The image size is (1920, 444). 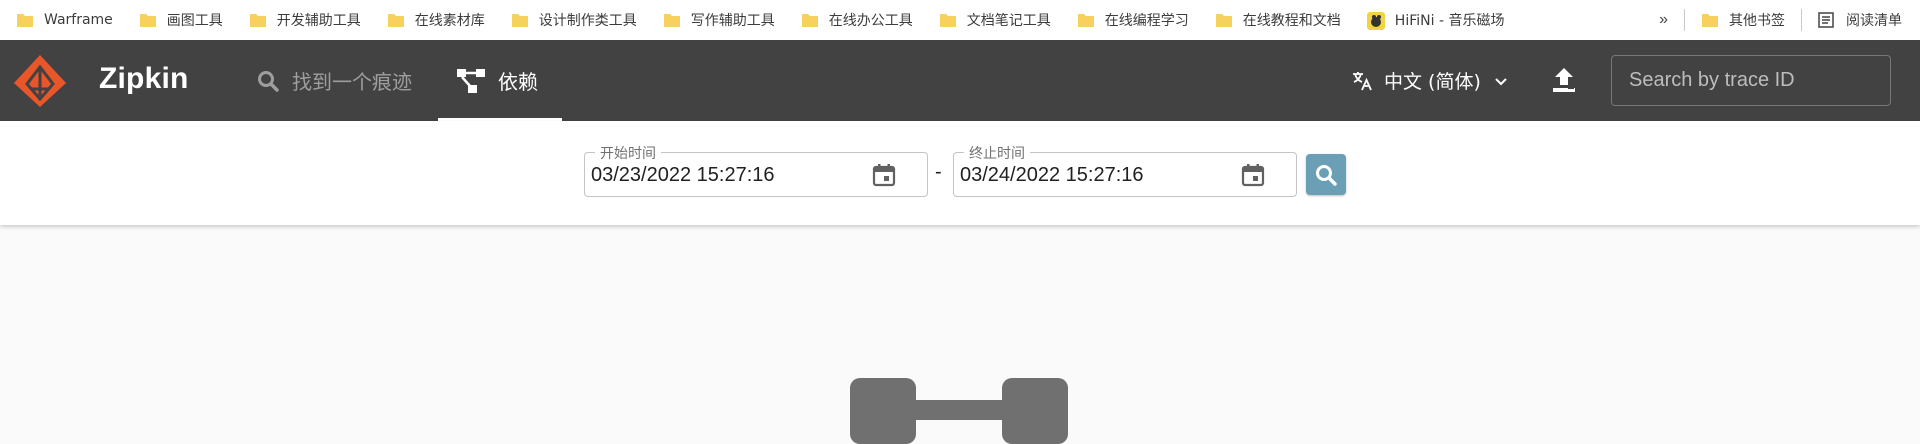 I want to click on reading-list-label: 阅读清单, so click(x=1874, y=21).